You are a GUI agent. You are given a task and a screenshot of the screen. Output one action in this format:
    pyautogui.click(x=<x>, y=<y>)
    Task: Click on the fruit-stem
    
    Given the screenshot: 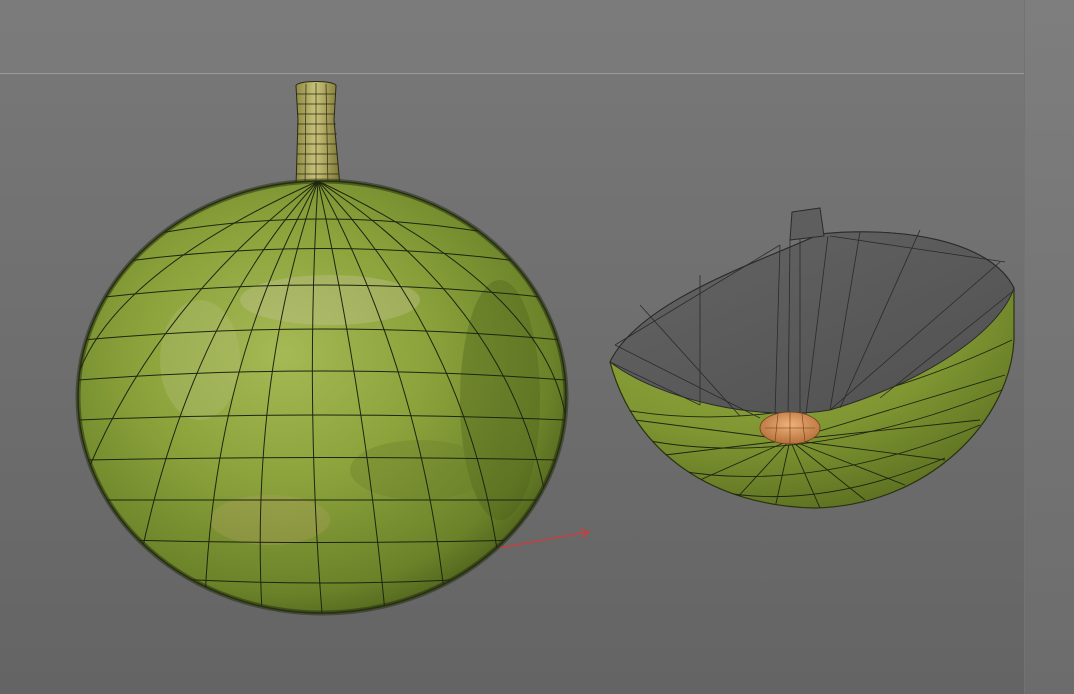 What is the action you would take?
    pyautogui.click(x=318, y=134)
    